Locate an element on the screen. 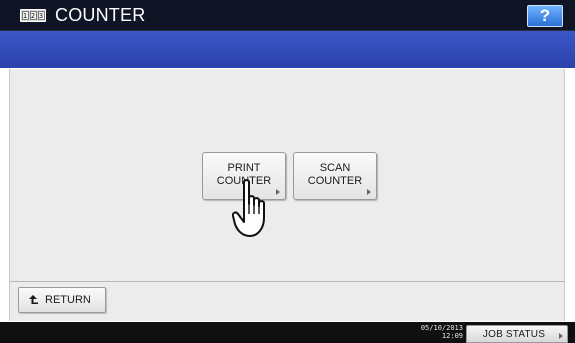 The height and width of the screenshot is (343, 575). title-icon-digit: 3 is located at coordinates (41, 15).